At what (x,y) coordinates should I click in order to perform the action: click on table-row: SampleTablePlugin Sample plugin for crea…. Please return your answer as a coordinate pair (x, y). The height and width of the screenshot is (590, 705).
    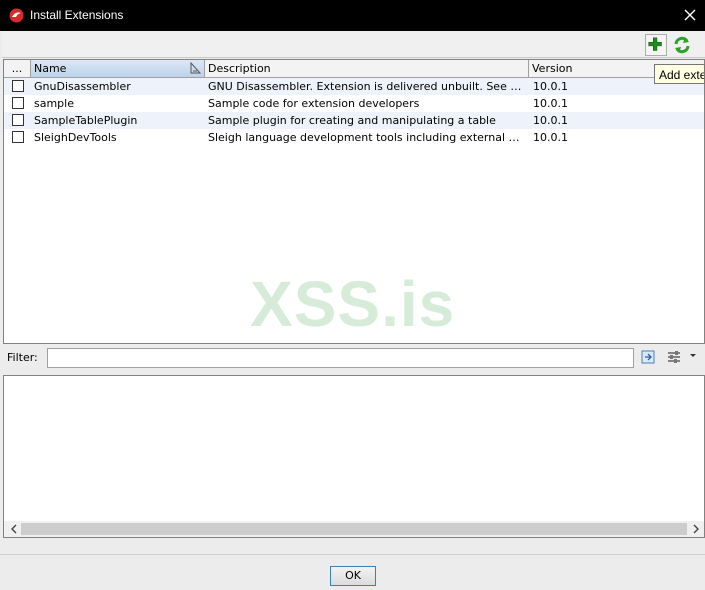
    Looking at the image, I should click on (354, 120).